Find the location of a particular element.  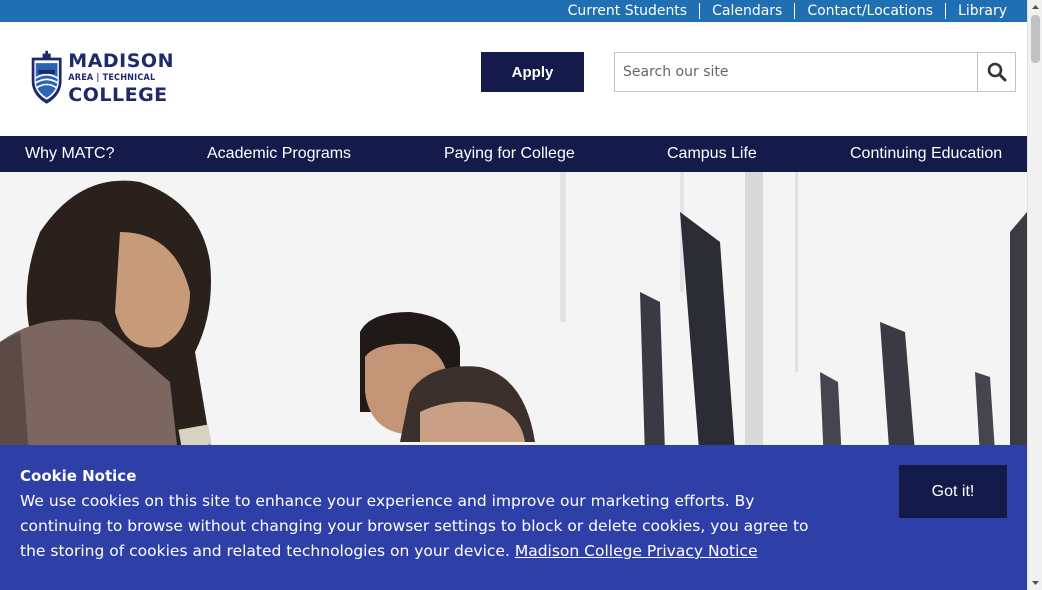

nav-item-continuing-education: Continuing Education is located at coordinates (926, 154).